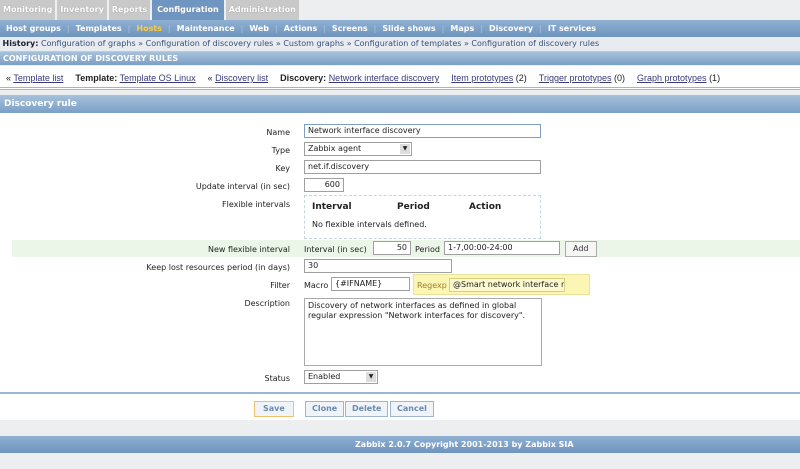 The height and width of the screenshot is (469, 800). What do you see at coordinates (300, 28) in the screenshot?
I see `submenu-actions: Actions` at bounding box center [300, 28].